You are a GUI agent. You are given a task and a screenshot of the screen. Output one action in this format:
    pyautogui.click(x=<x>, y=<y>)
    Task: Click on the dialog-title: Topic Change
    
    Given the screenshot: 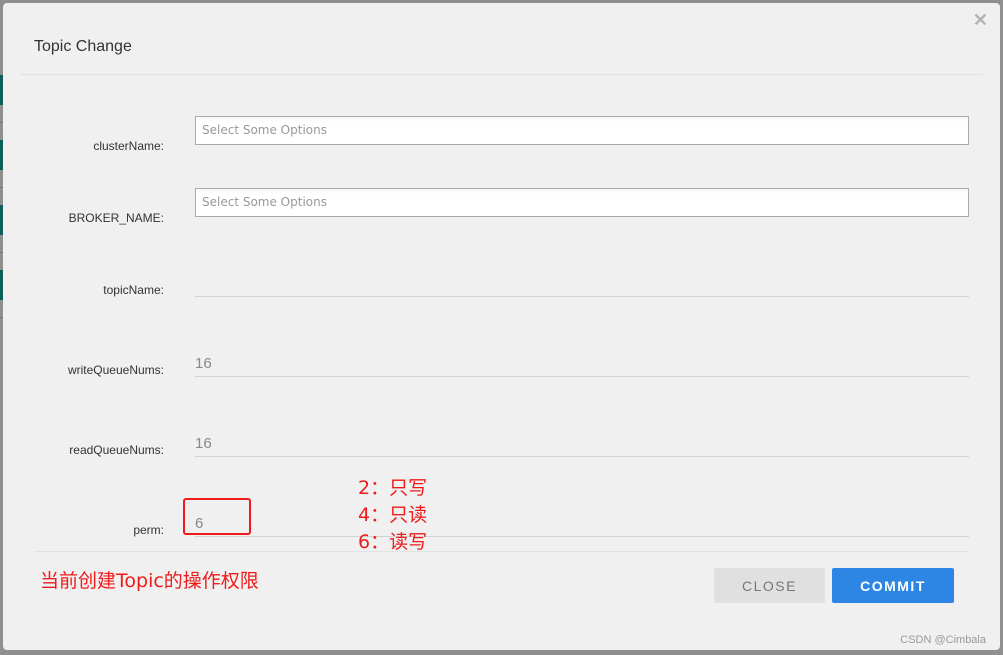 What is the action you would take?
    pyautogui.click(x=83, y=46)
    